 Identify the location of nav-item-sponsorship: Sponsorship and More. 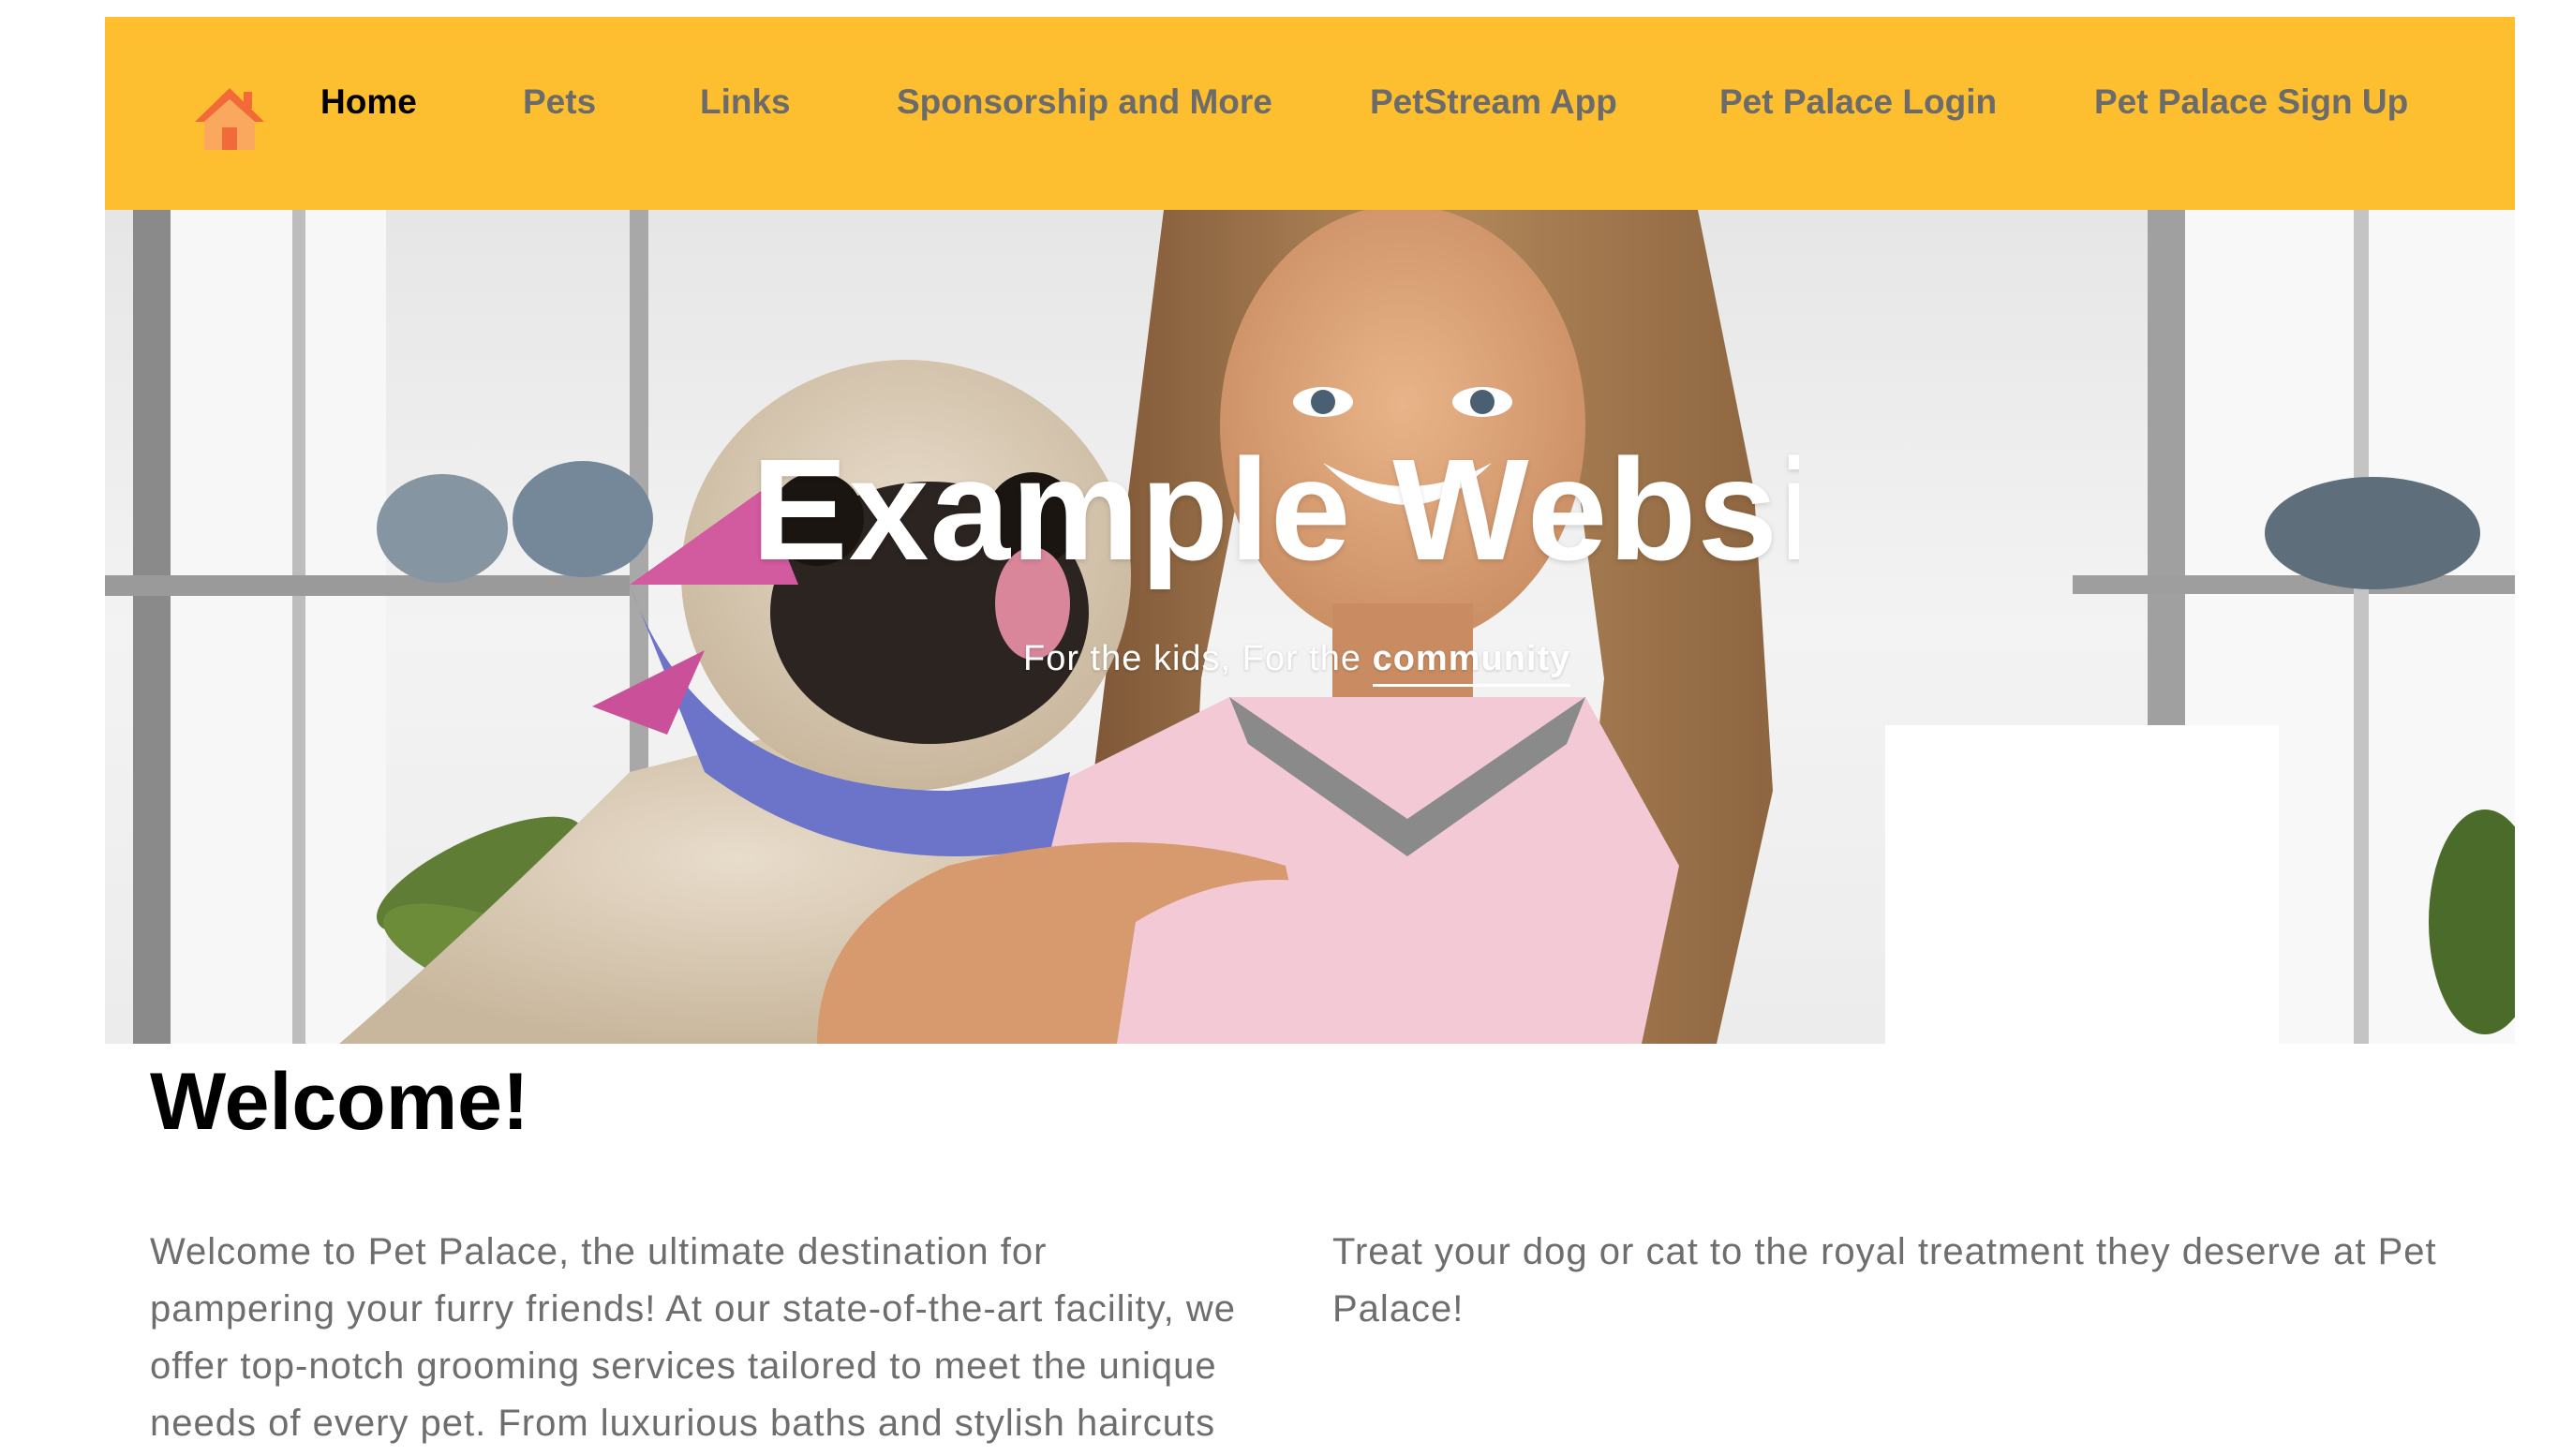
(1084, 102).